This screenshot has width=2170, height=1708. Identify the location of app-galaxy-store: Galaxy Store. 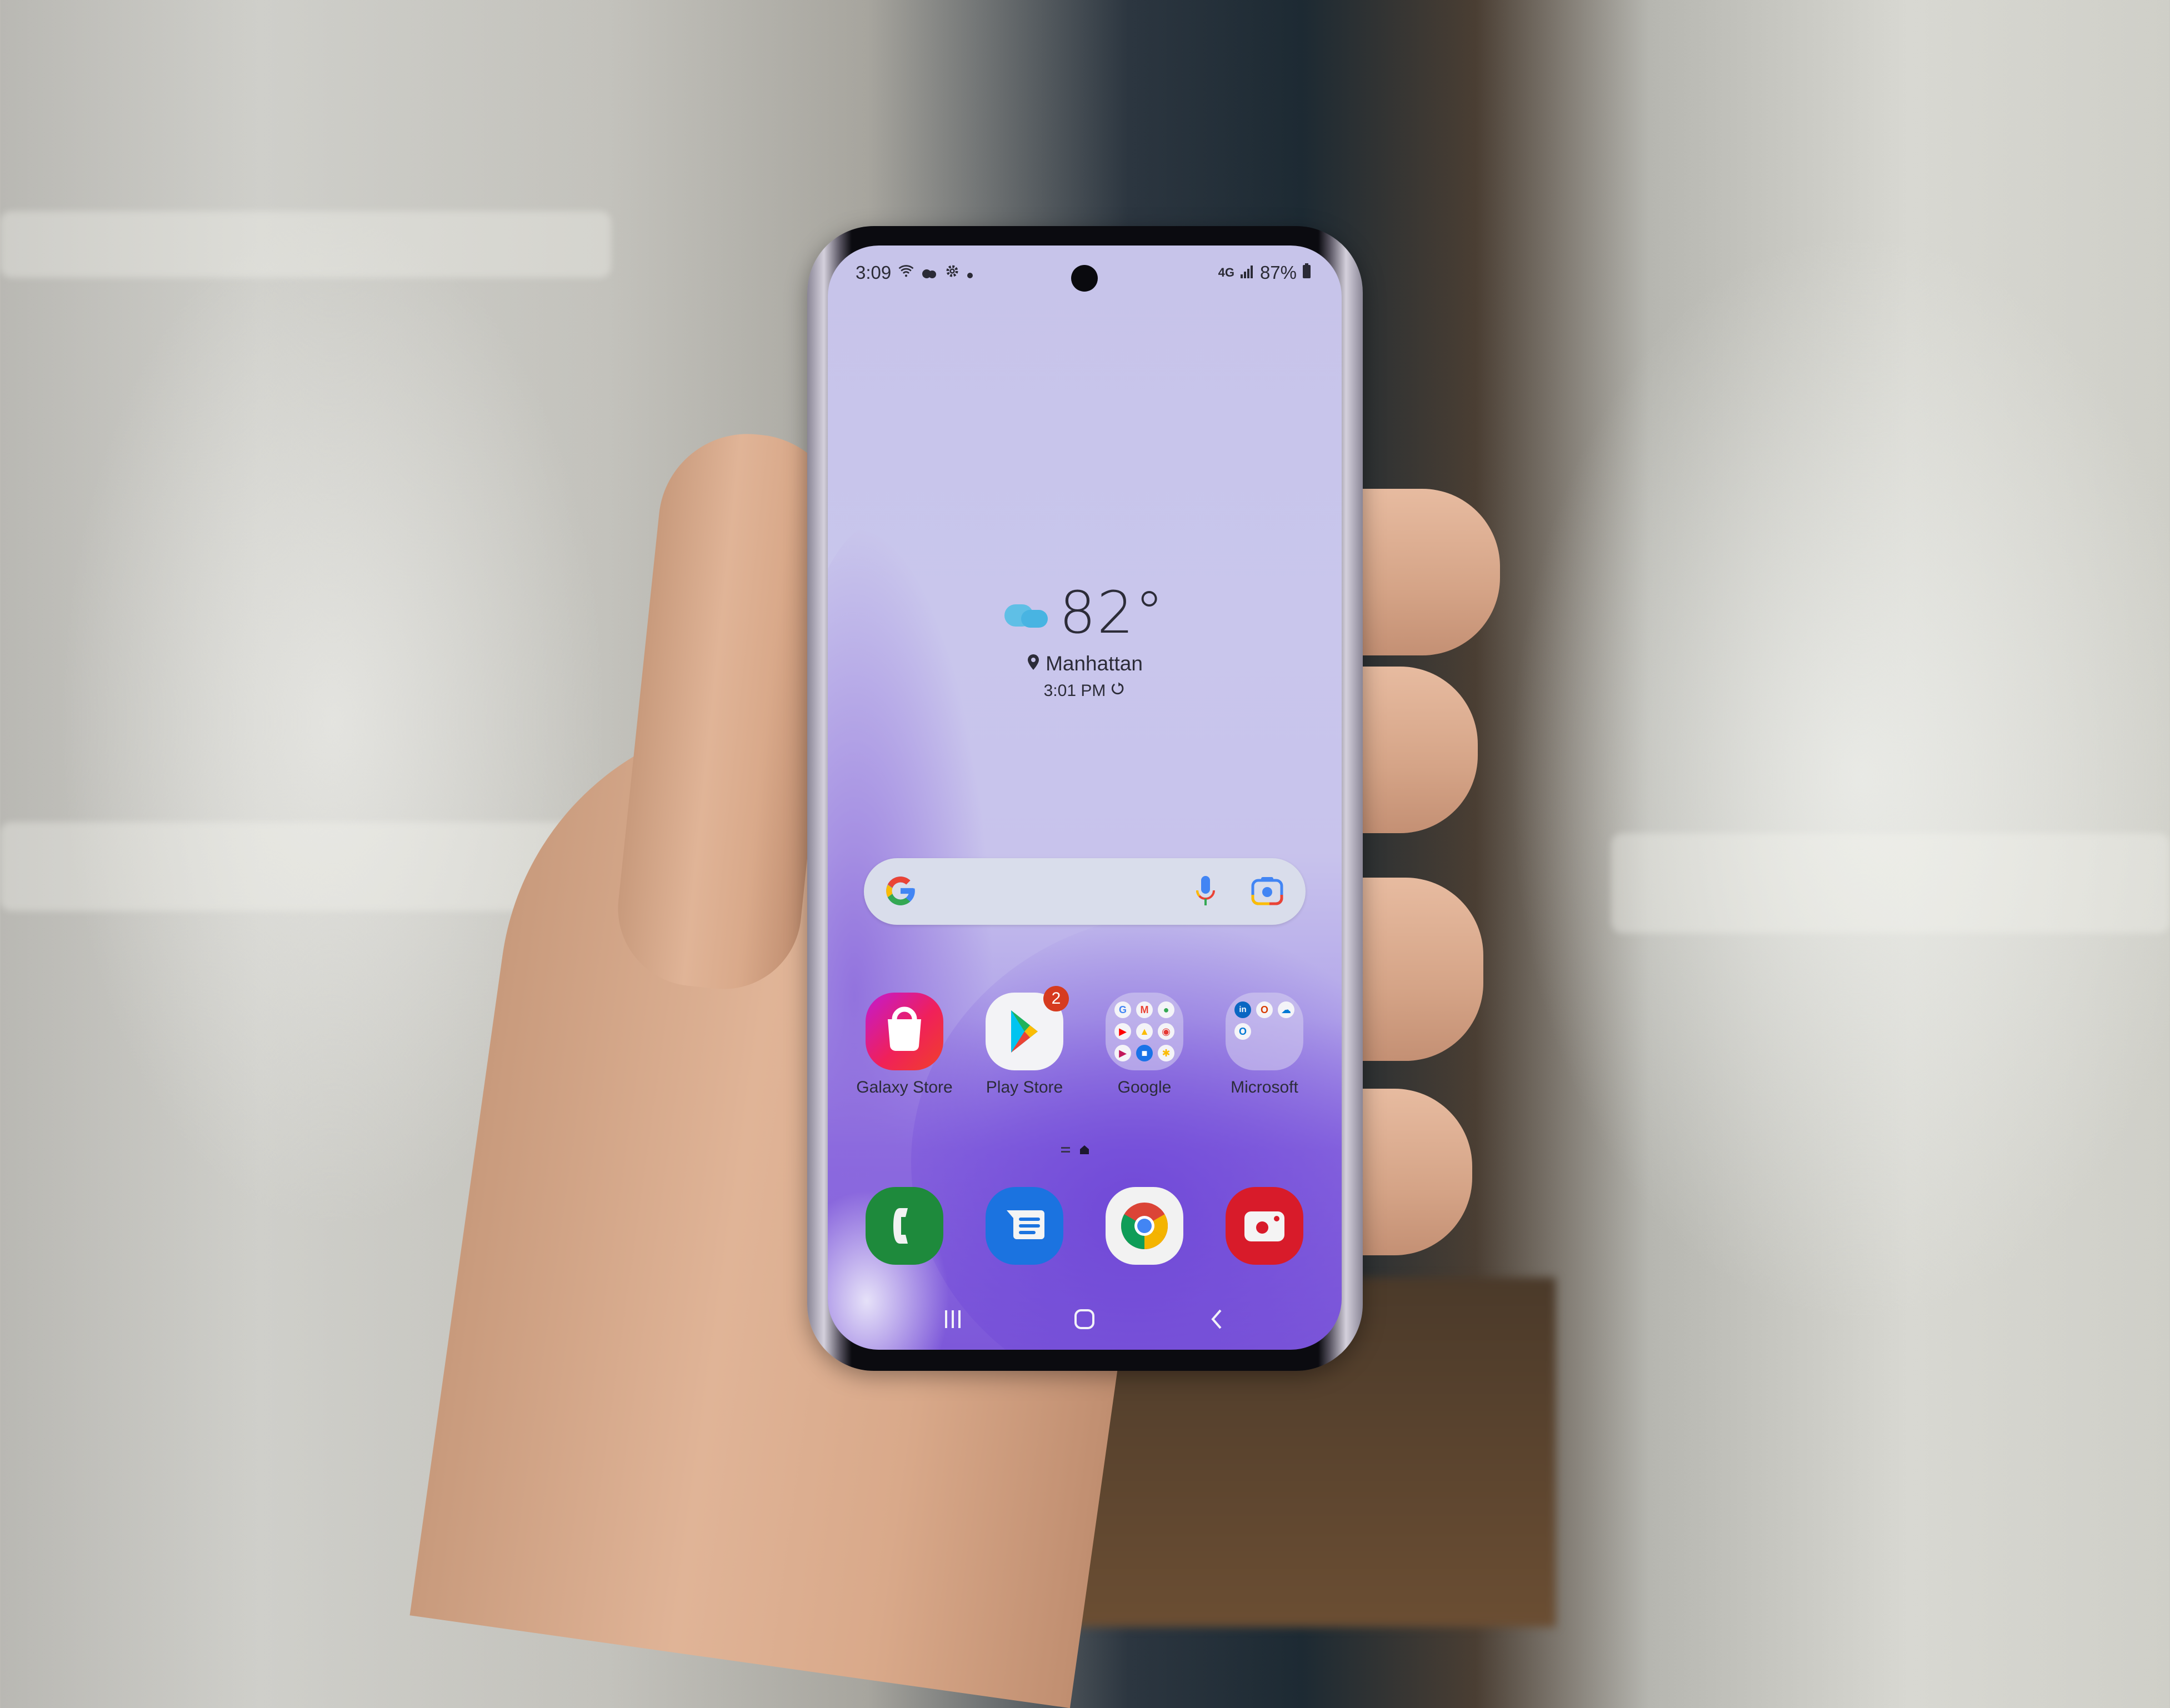
(905, 1045).